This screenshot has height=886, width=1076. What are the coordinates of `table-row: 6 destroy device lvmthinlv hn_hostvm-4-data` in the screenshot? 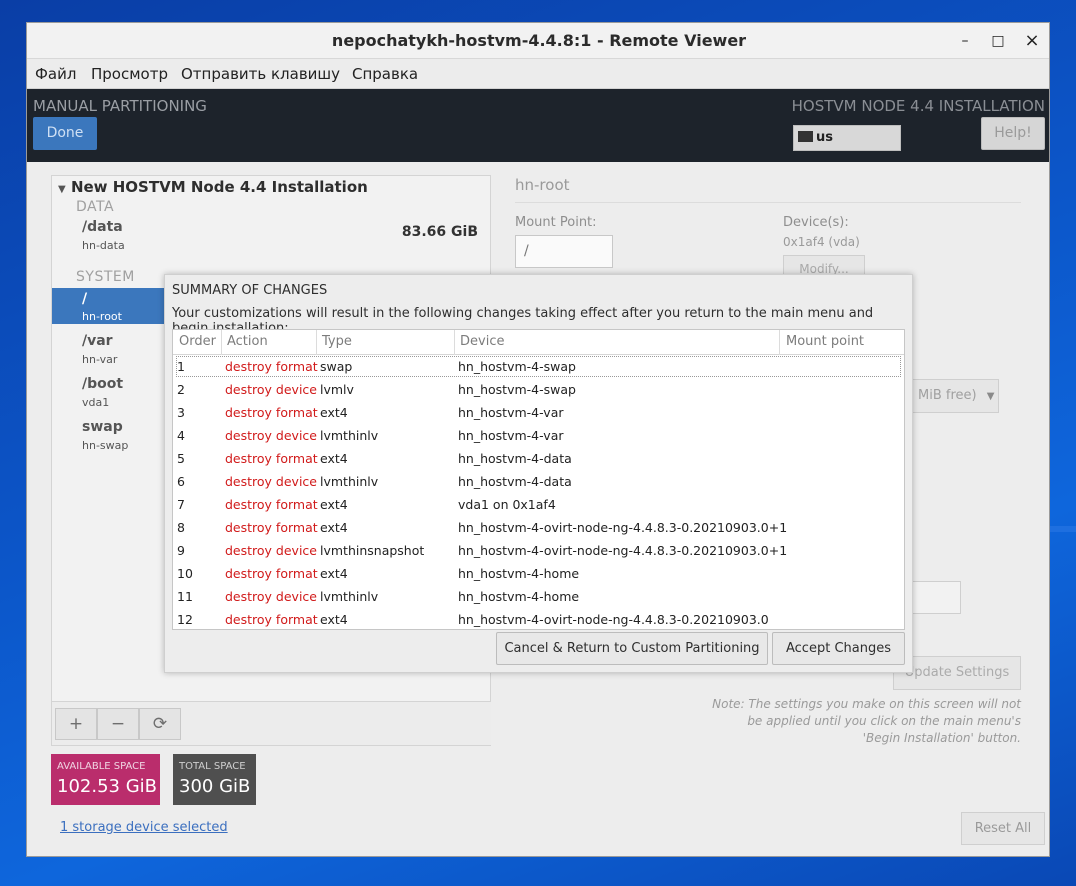 It's located at (538, 481).